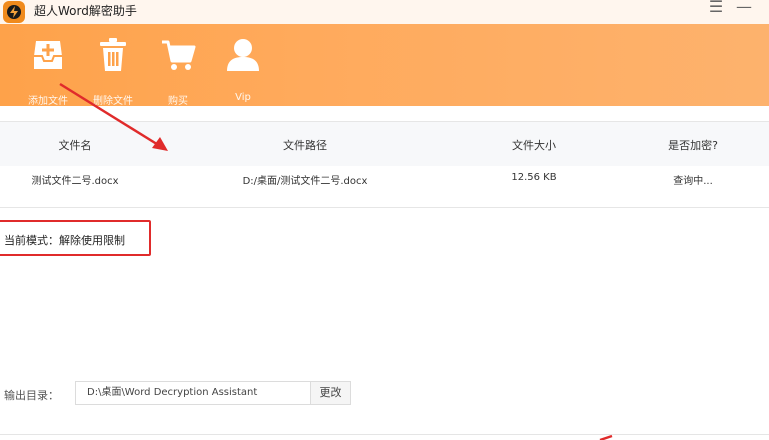  I want to click on annotation-arrow-tail, so click(606, 437).